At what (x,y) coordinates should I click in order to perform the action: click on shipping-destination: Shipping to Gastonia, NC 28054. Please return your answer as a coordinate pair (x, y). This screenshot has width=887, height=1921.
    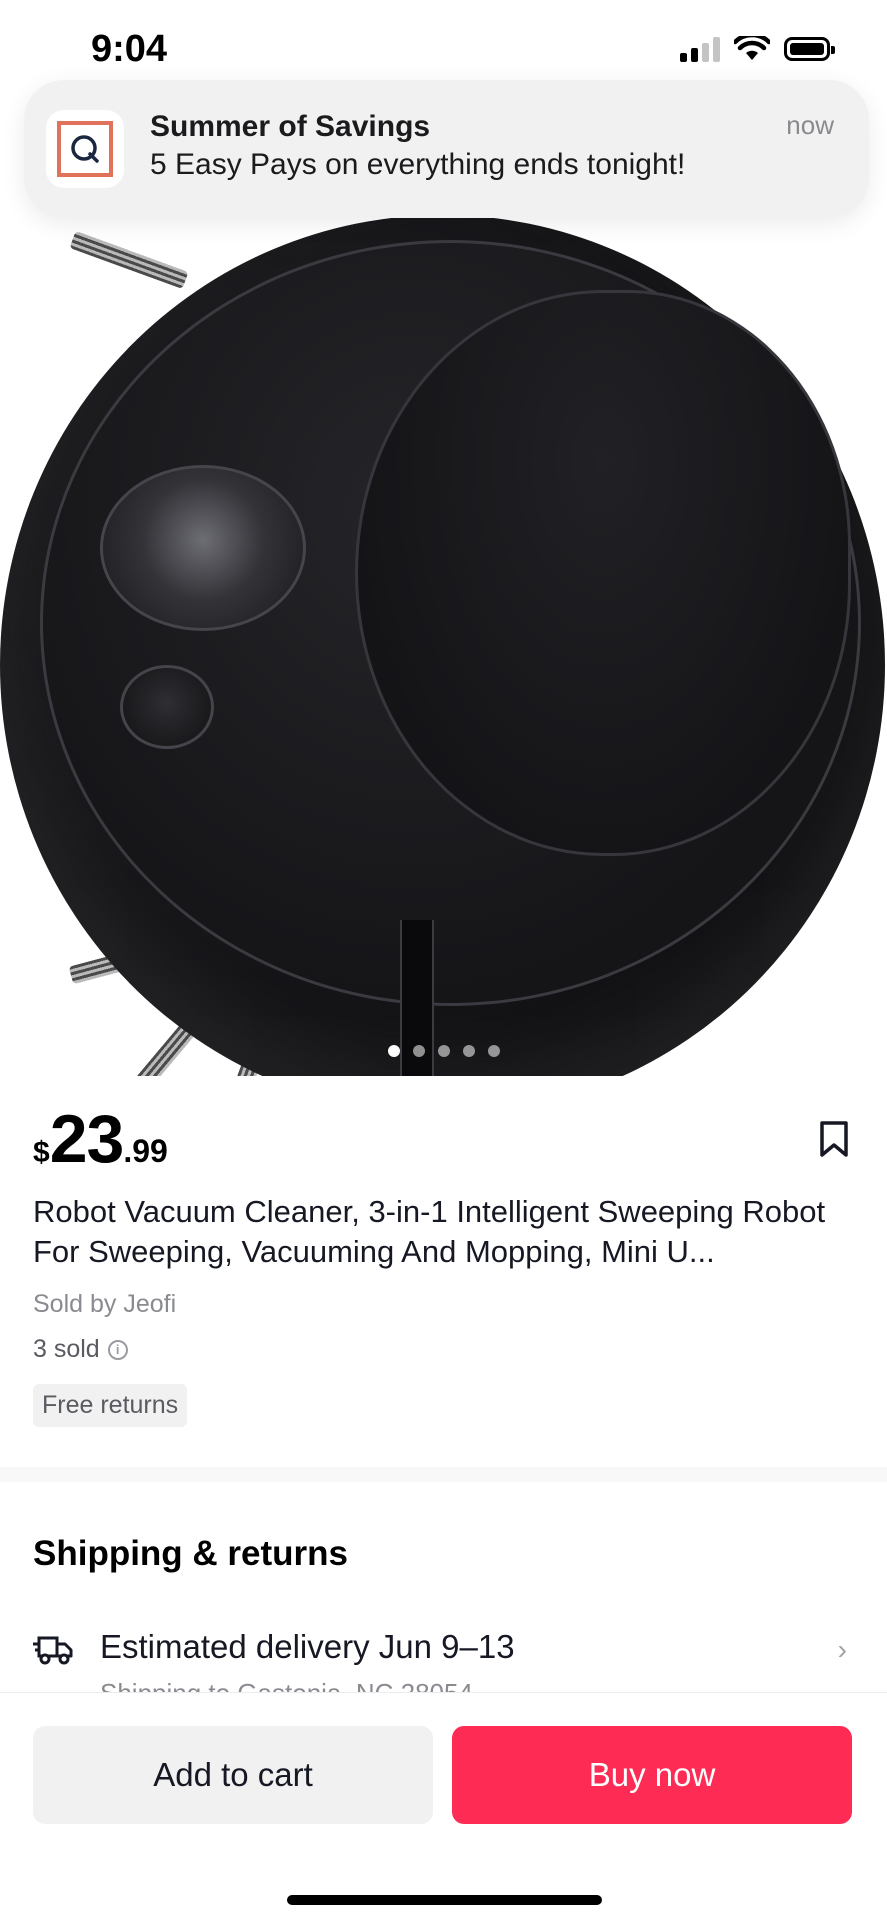
    Looking at the image, I should click on (286, 1685).